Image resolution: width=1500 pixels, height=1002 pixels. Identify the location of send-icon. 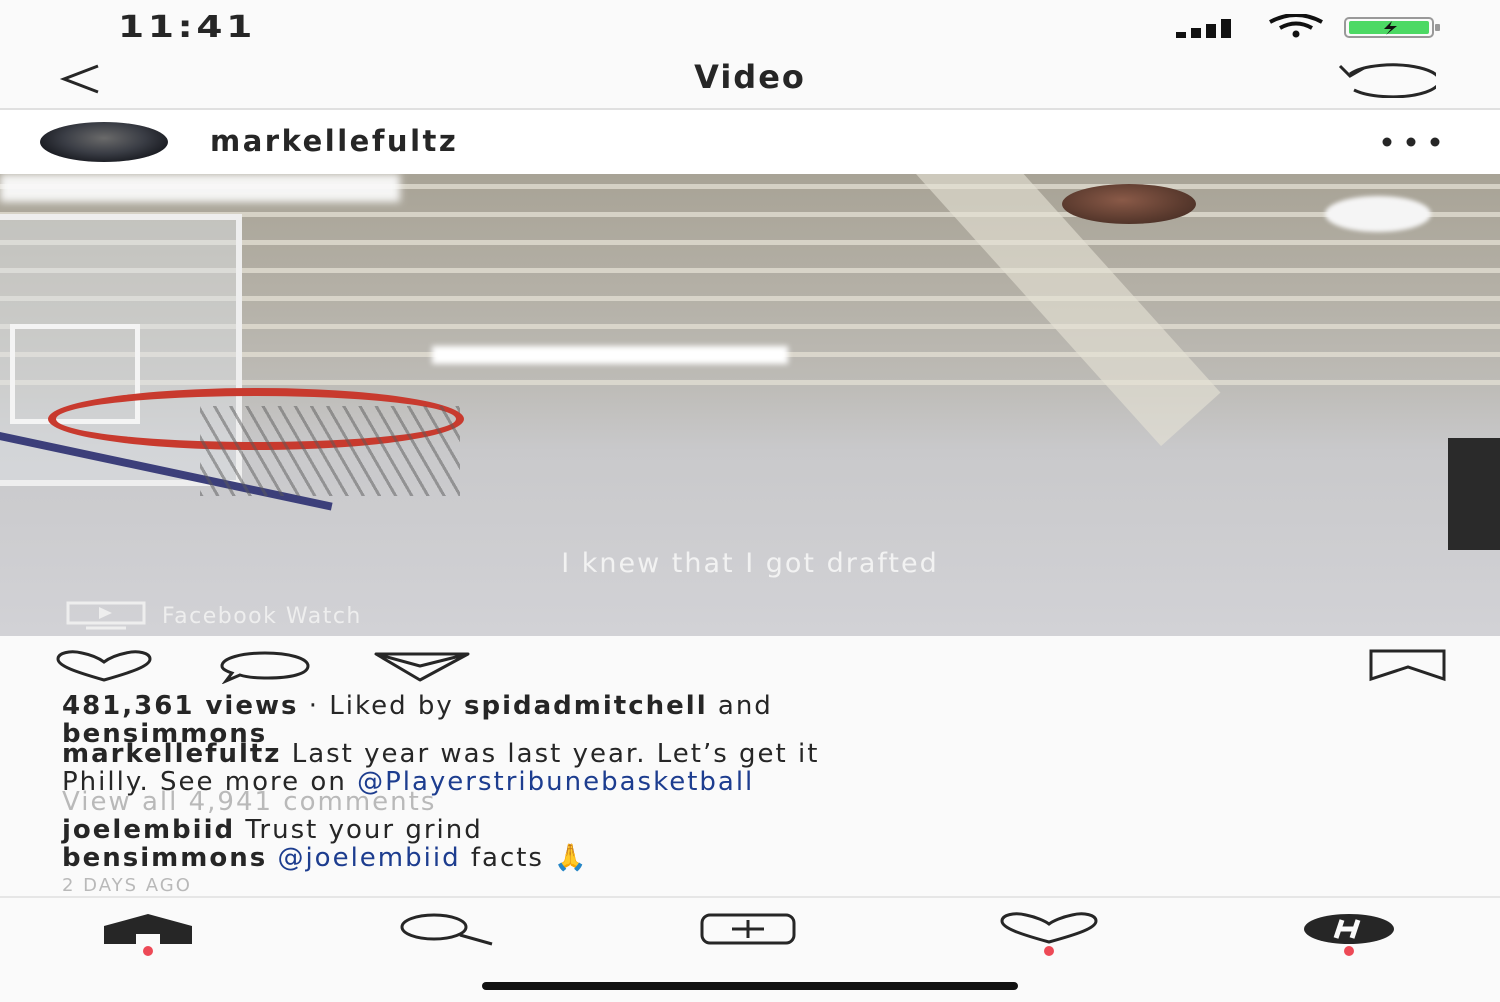
(422, 667).